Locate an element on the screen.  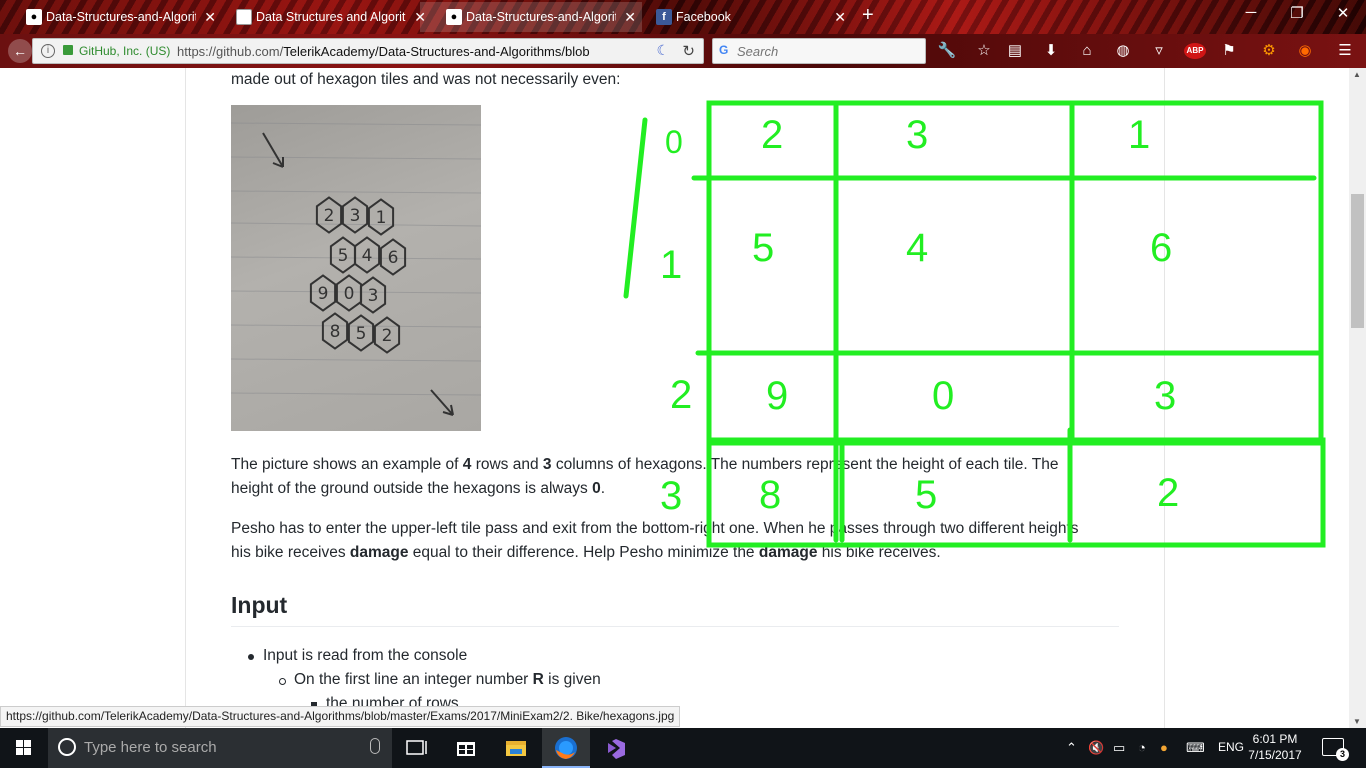
tray-app-icon: ● is located at coordinates (1164, 747).